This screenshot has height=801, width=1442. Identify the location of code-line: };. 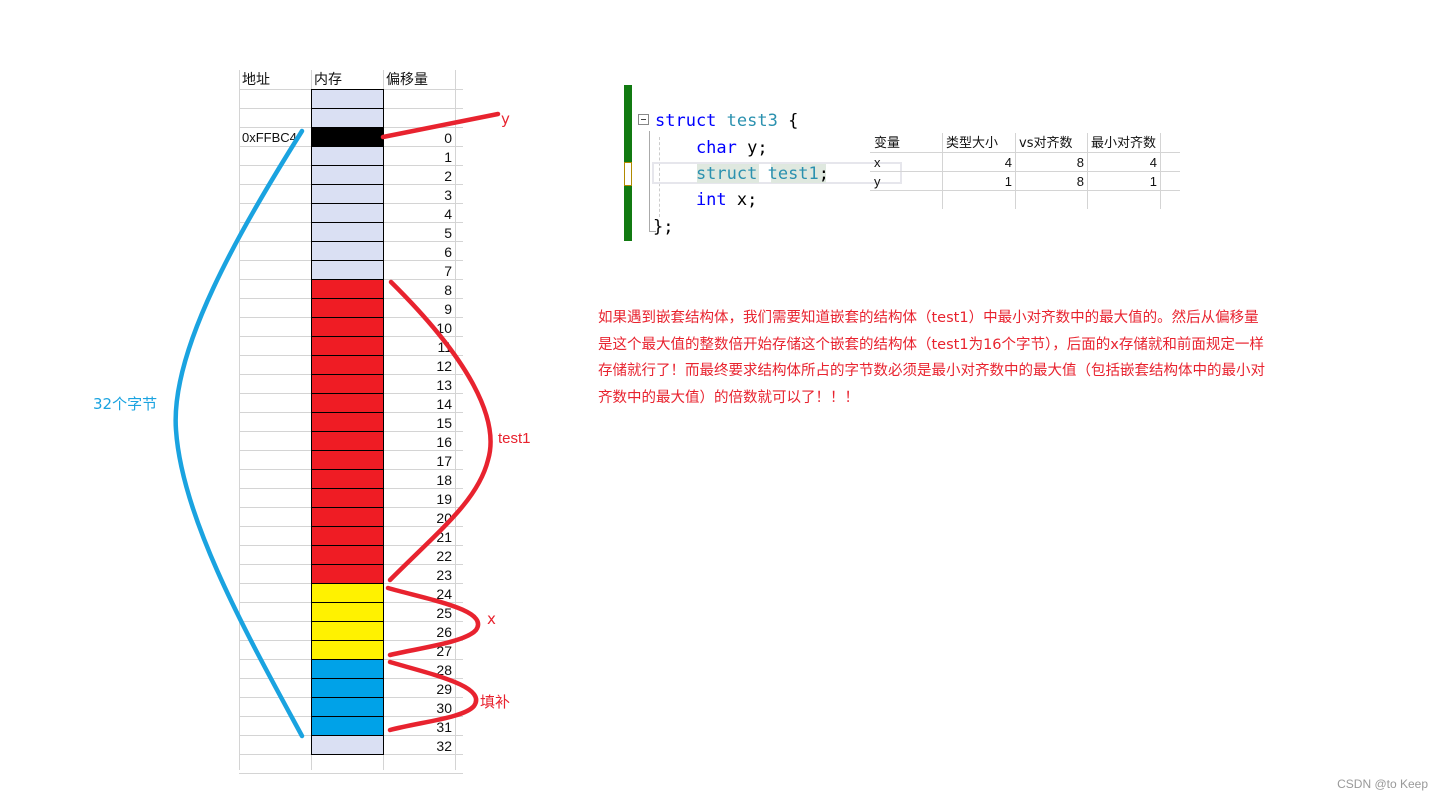
(663, 227).